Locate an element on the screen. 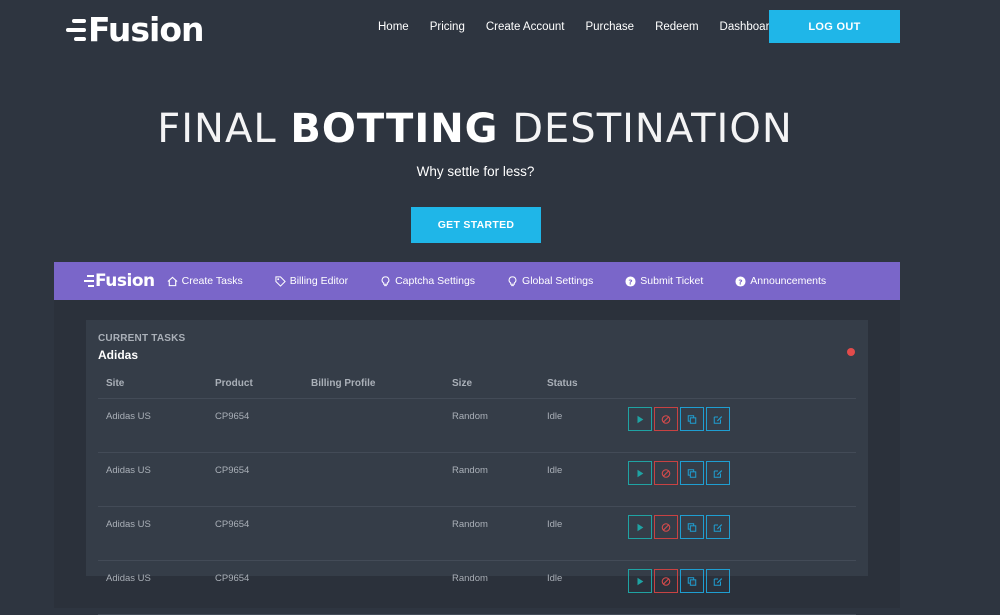 The height and width of the screenshot is (615, 1000). app-logo: Fusion is located at coordinates (119, 281).